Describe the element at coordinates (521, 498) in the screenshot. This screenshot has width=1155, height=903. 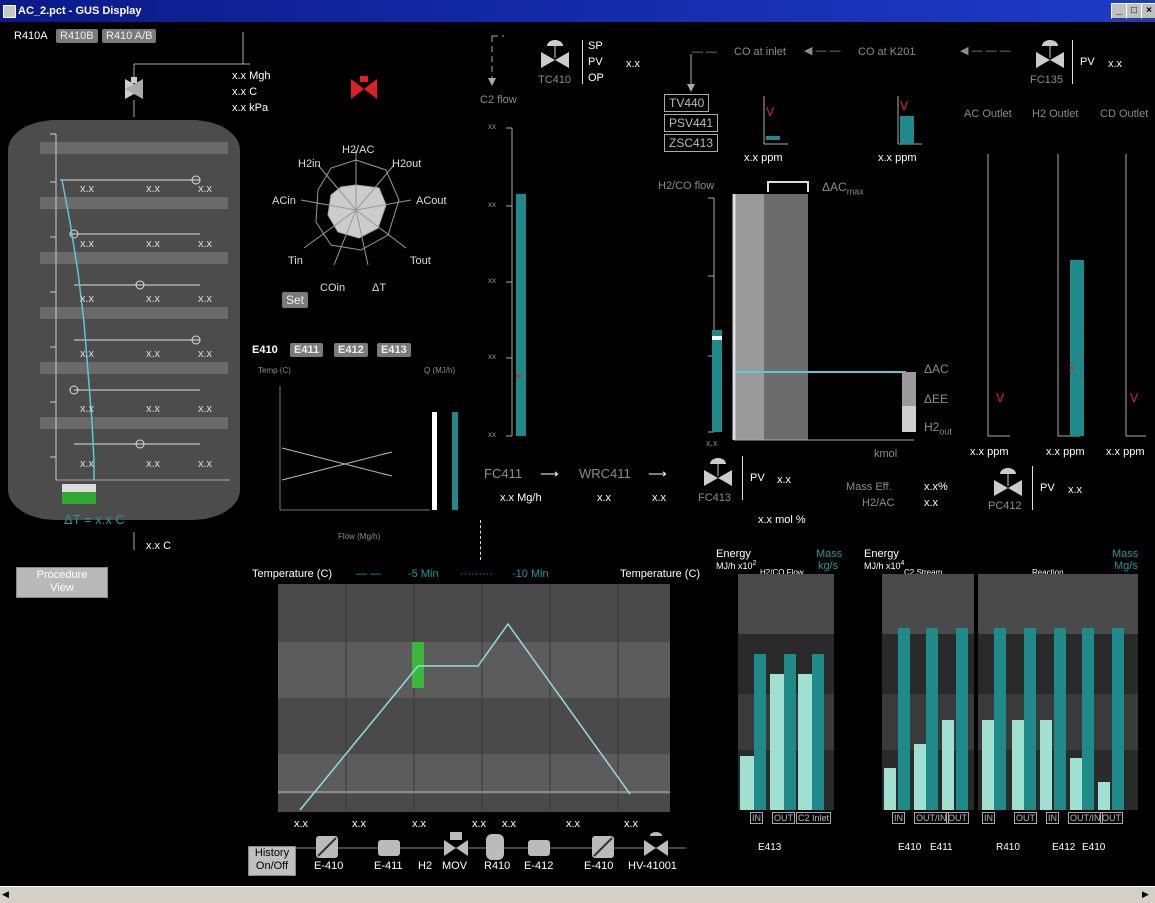
I see `fc411-value: x.x Mg/h` at that location.